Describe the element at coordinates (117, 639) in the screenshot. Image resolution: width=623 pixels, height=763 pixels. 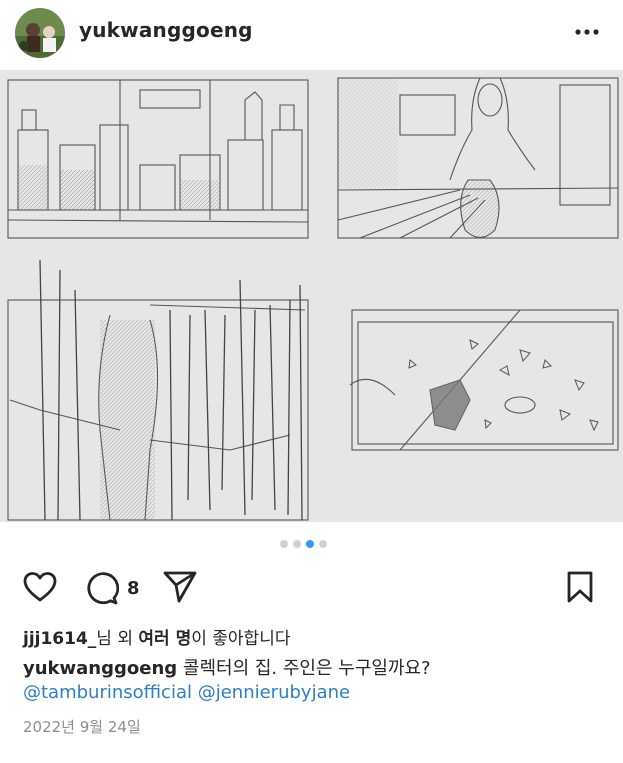
I see `likes-text: 님 외` at that location.